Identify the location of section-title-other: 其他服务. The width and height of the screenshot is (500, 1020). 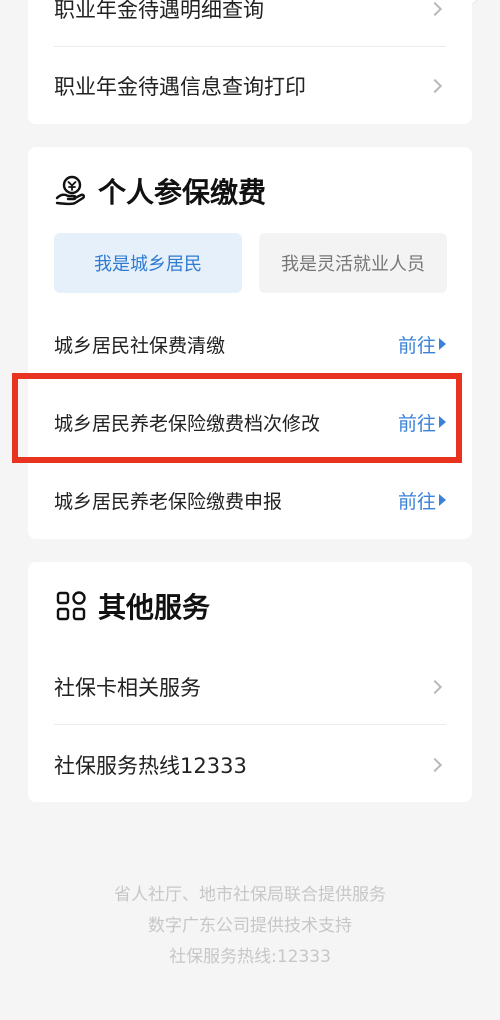
(132, 606).